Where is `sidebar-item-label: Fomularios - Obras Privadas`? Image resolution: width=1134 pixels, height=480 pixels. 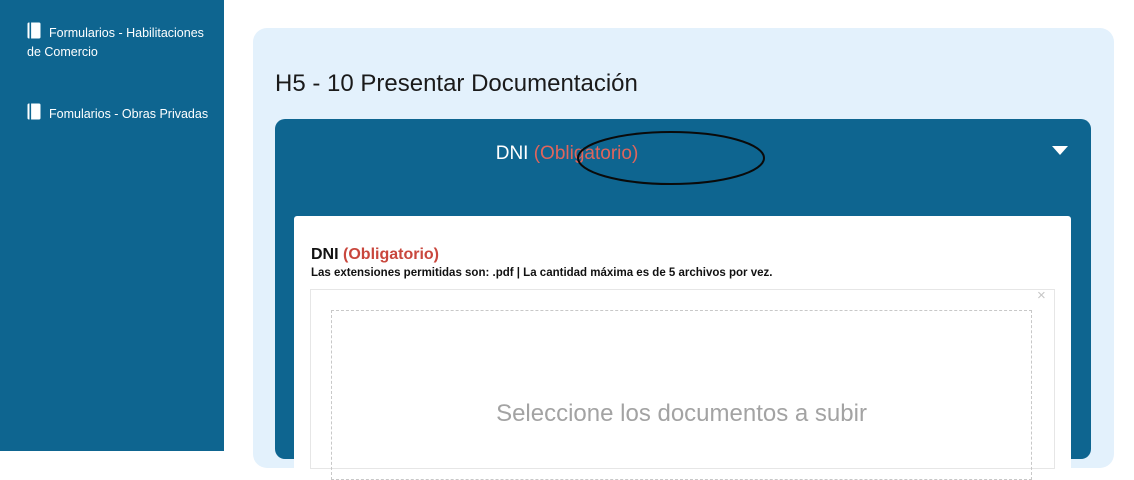
sidebar-item-label: Fomularios - Obras Privadas is located at coordinates (129, 114).